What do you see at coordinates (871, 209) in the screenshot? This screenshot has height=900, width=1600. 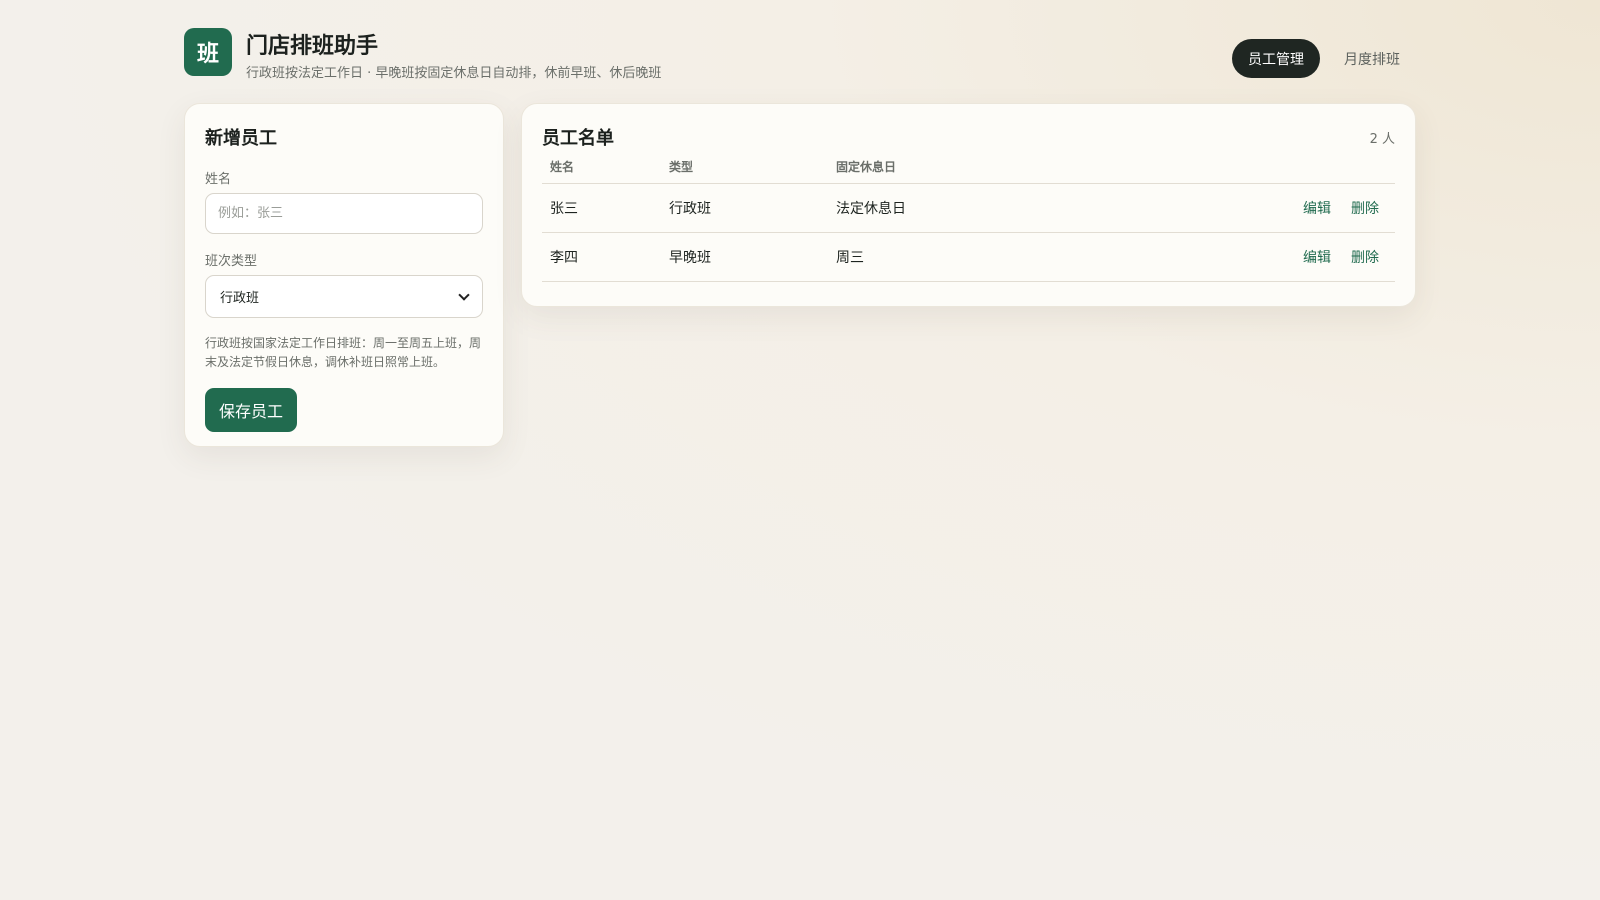 I see `employee-rest-day: 法定休息日` at bounding box center [871, 209].